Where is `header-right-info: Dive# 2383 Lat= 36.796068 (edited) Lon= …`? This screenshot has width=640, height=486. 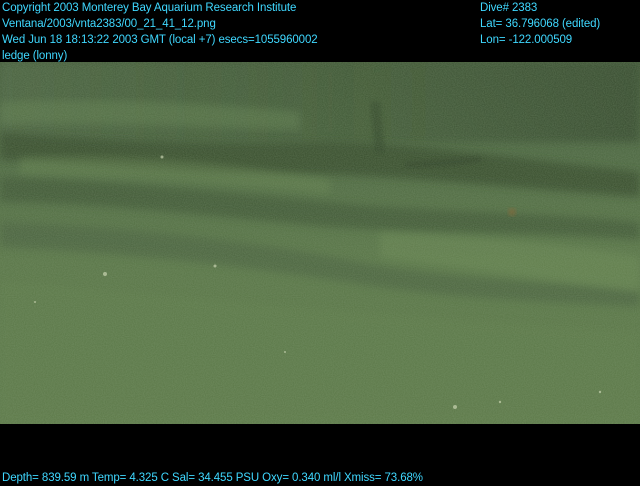 header-right-info: Dive# 2383 Lat= 36.796068 (edited) Lon= … is located at coordinates (540, 24).